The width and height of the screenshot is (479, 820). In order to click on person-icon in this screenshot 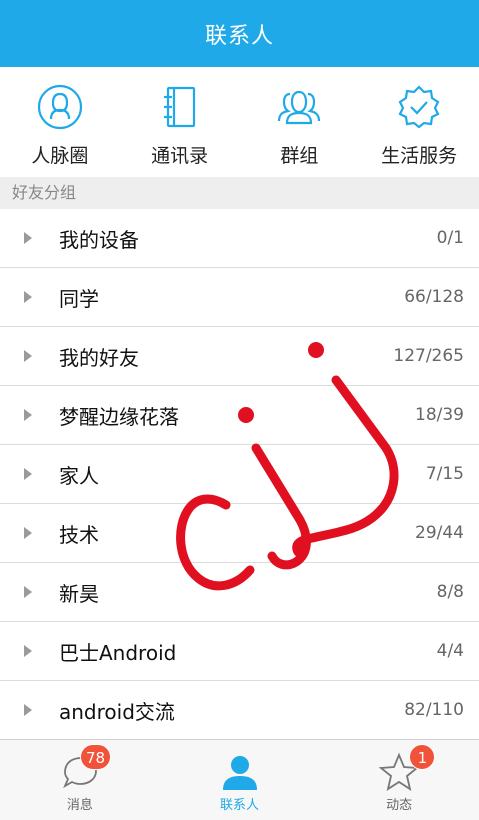, I will do `click(239, 773)`.